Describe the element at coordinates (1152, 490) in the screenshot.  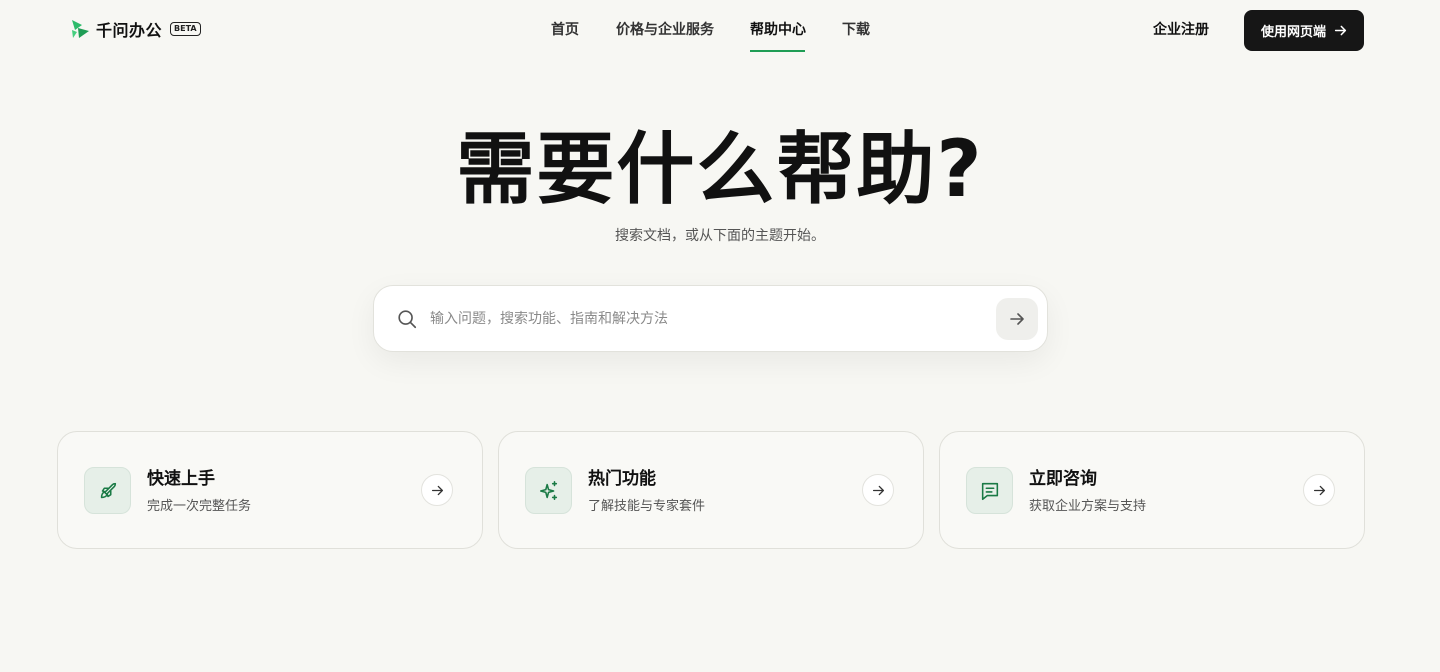
I see `card-consult: 立即咨询 获取企业方案与支持` at that location.